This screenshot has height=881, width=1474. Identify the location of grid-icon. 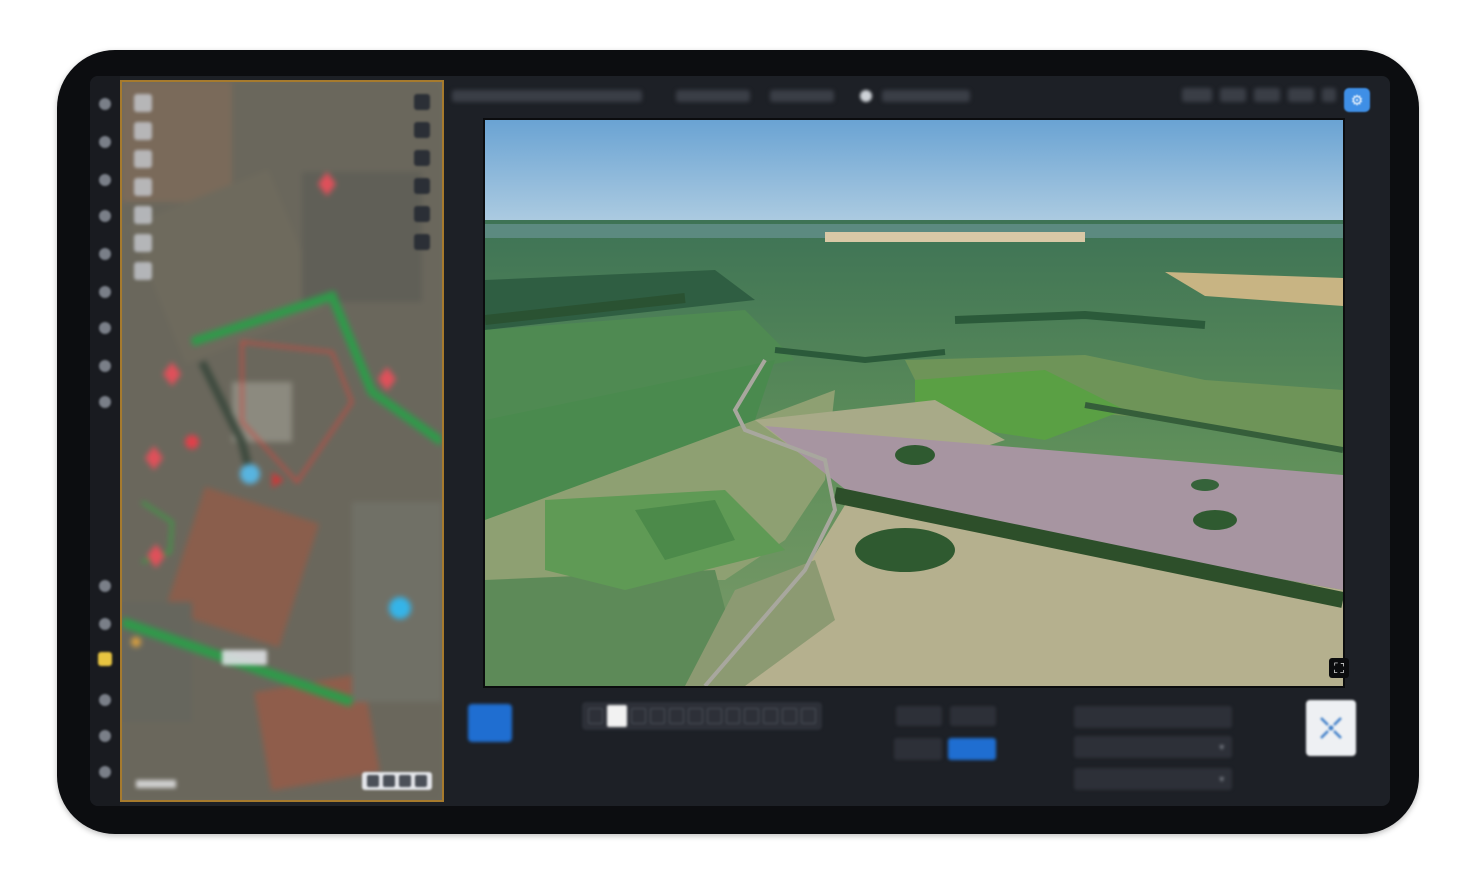
(105, 328).